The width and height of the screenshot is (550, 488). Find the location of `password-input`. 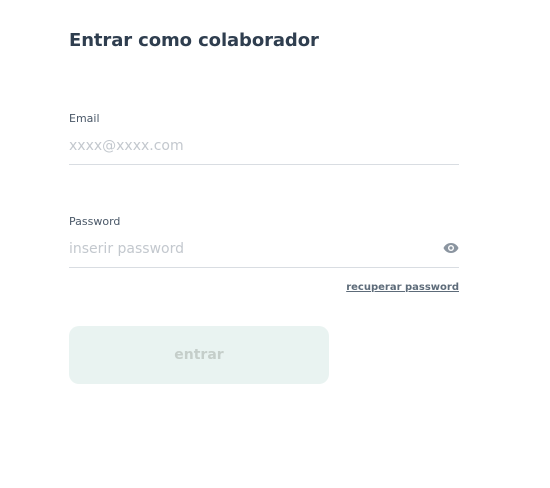

password-input is located at coordinates (249, 249).